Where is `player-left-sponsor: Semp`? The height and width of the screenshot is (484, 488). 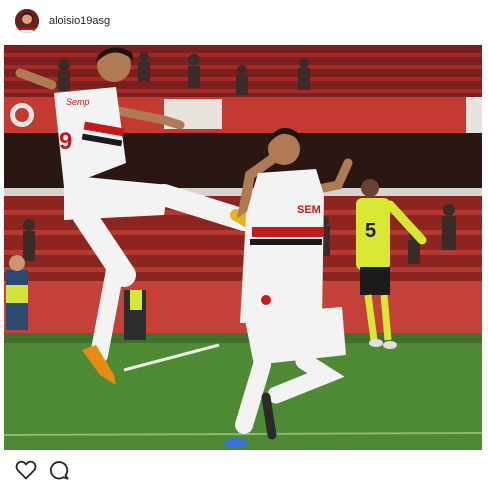 player-left-sponsor: Semp is located at coordinates (78, 102).